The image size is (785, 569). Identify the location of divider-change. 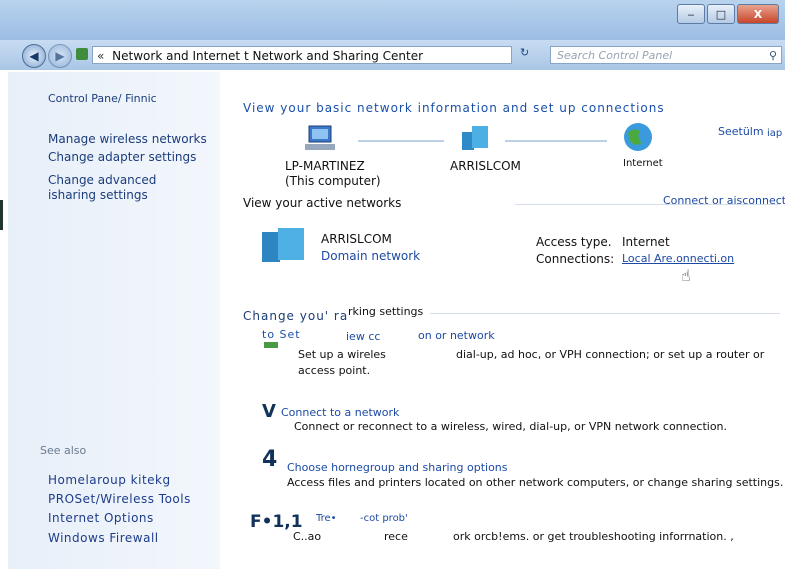
(605, 313).